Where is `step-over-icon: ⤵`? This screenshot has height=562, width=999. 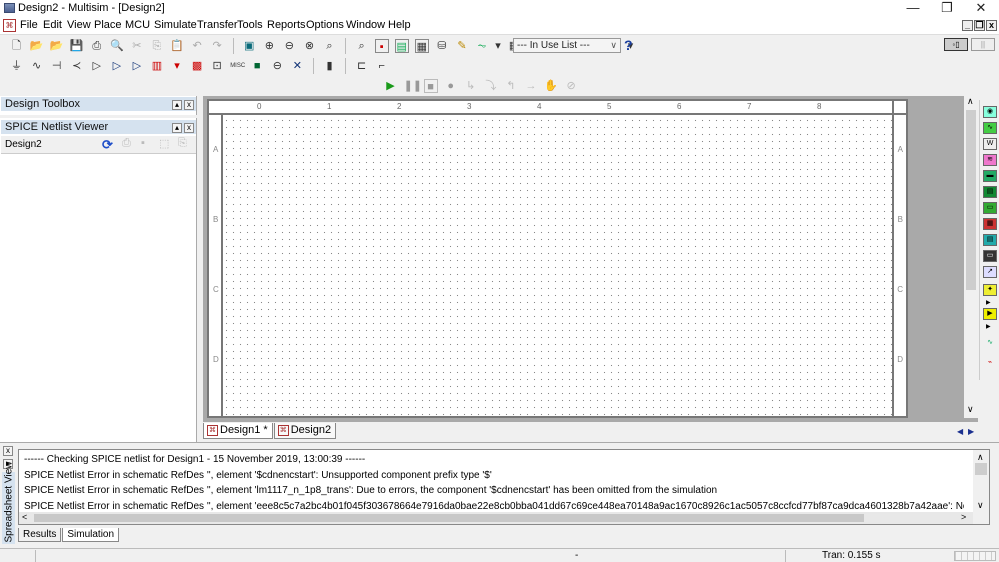
step-over-icon: ⤵ is located at coordinates (491, 86).